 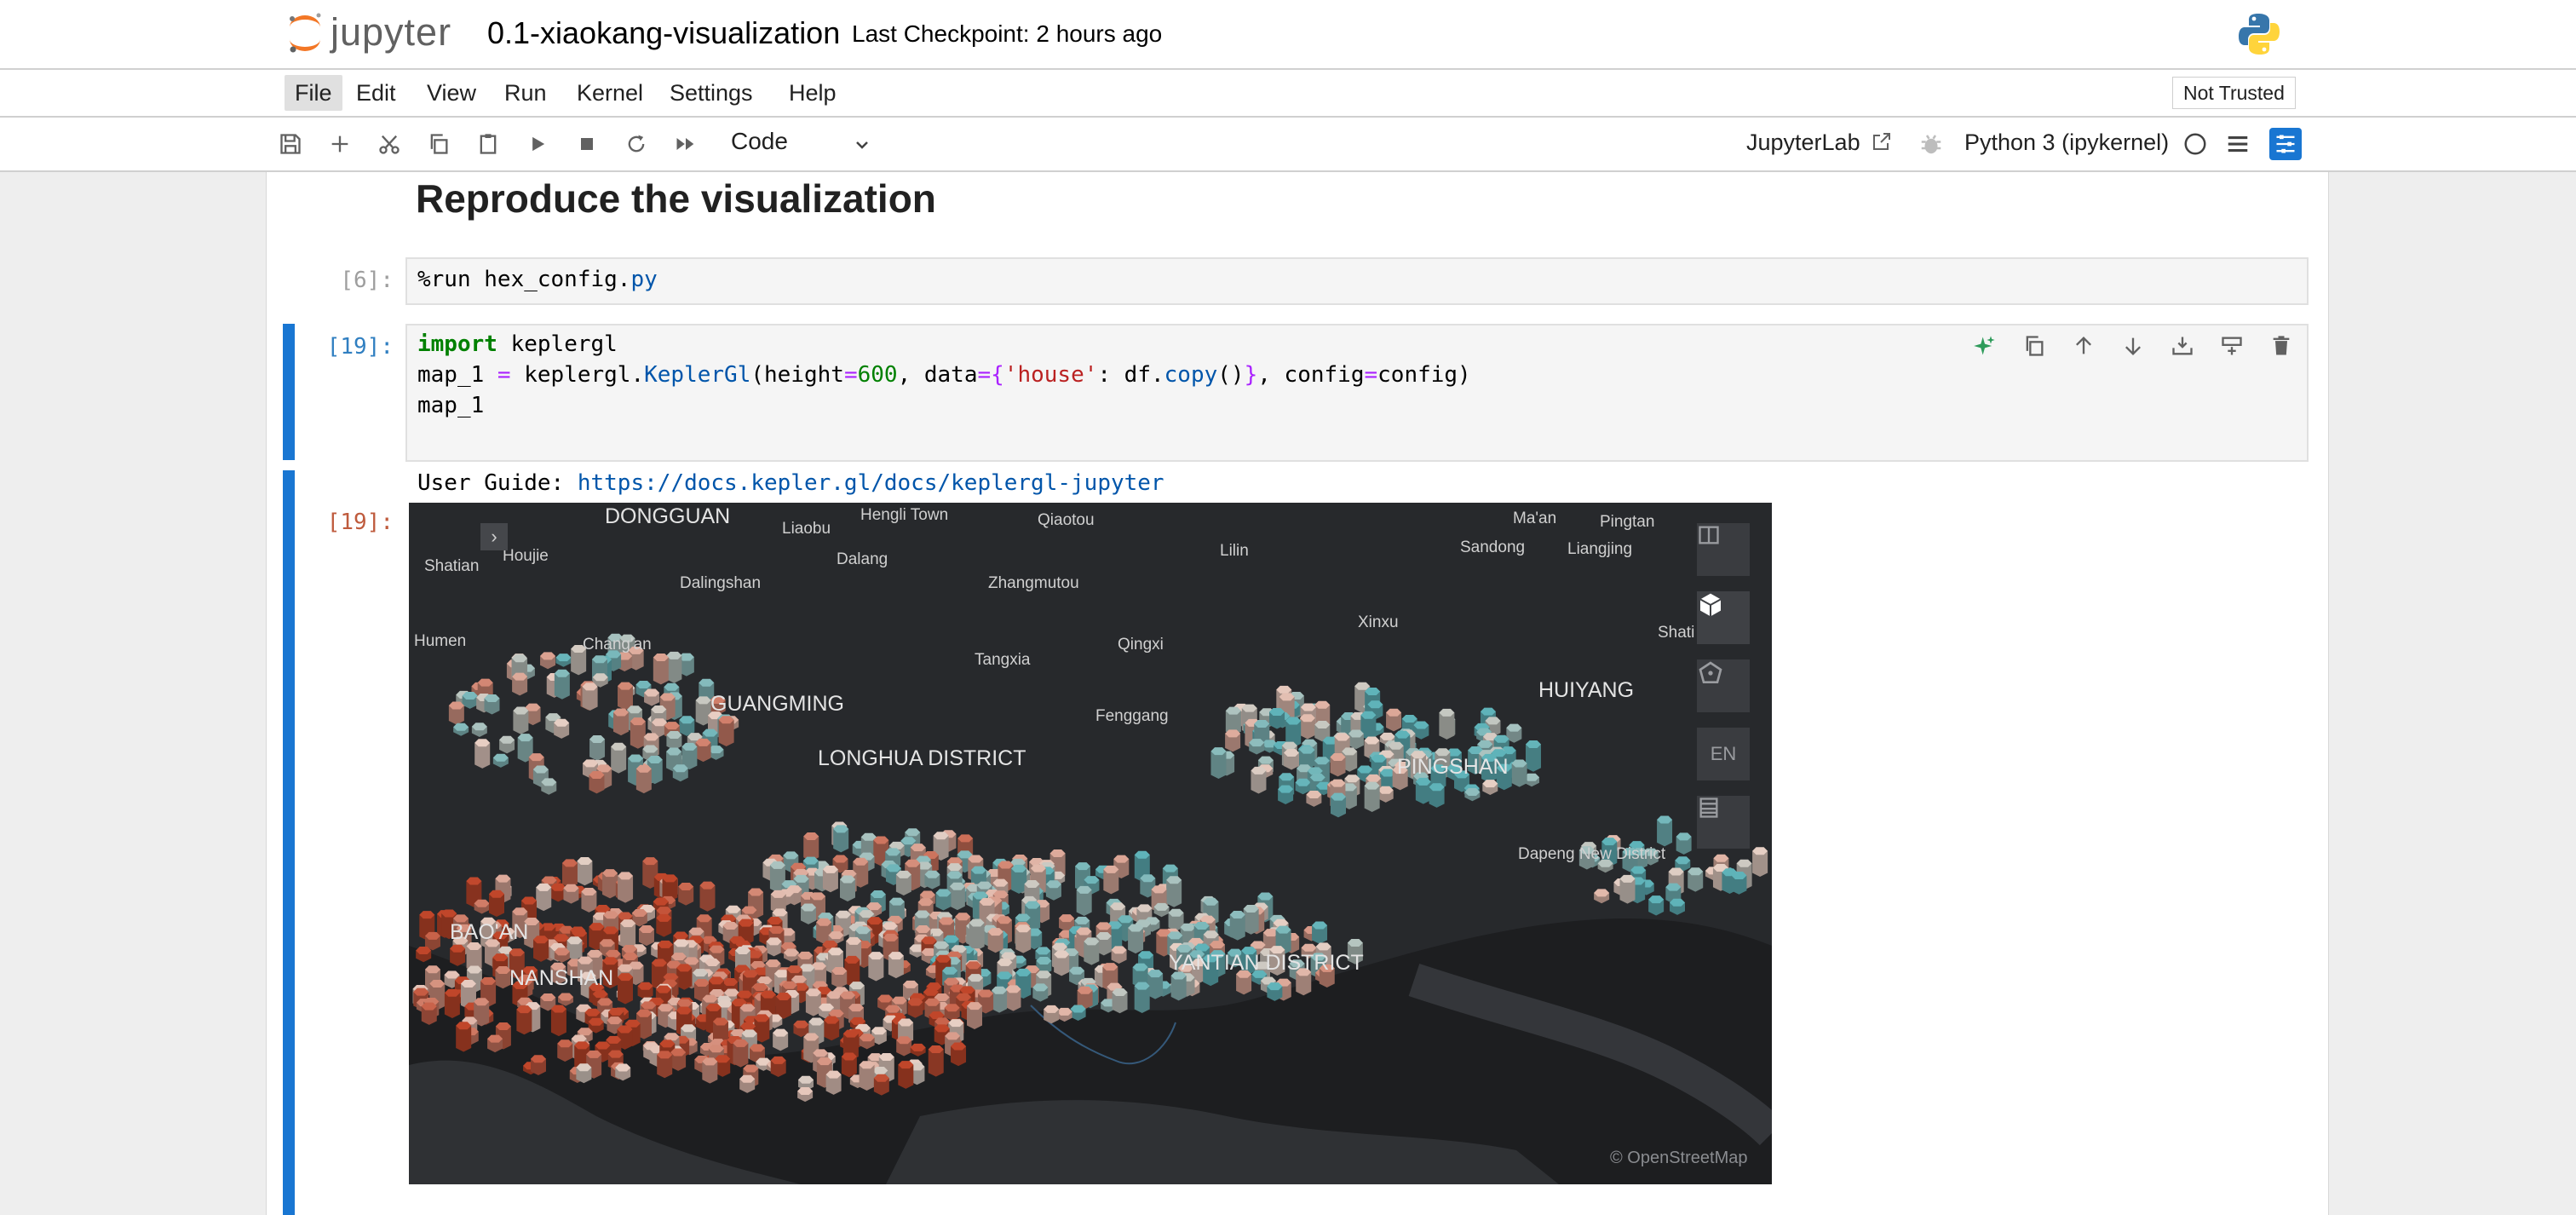 What do you see at coordinates (537, 144) in the screenshot?
I see `run-icon` at bounding box center [537, 144].